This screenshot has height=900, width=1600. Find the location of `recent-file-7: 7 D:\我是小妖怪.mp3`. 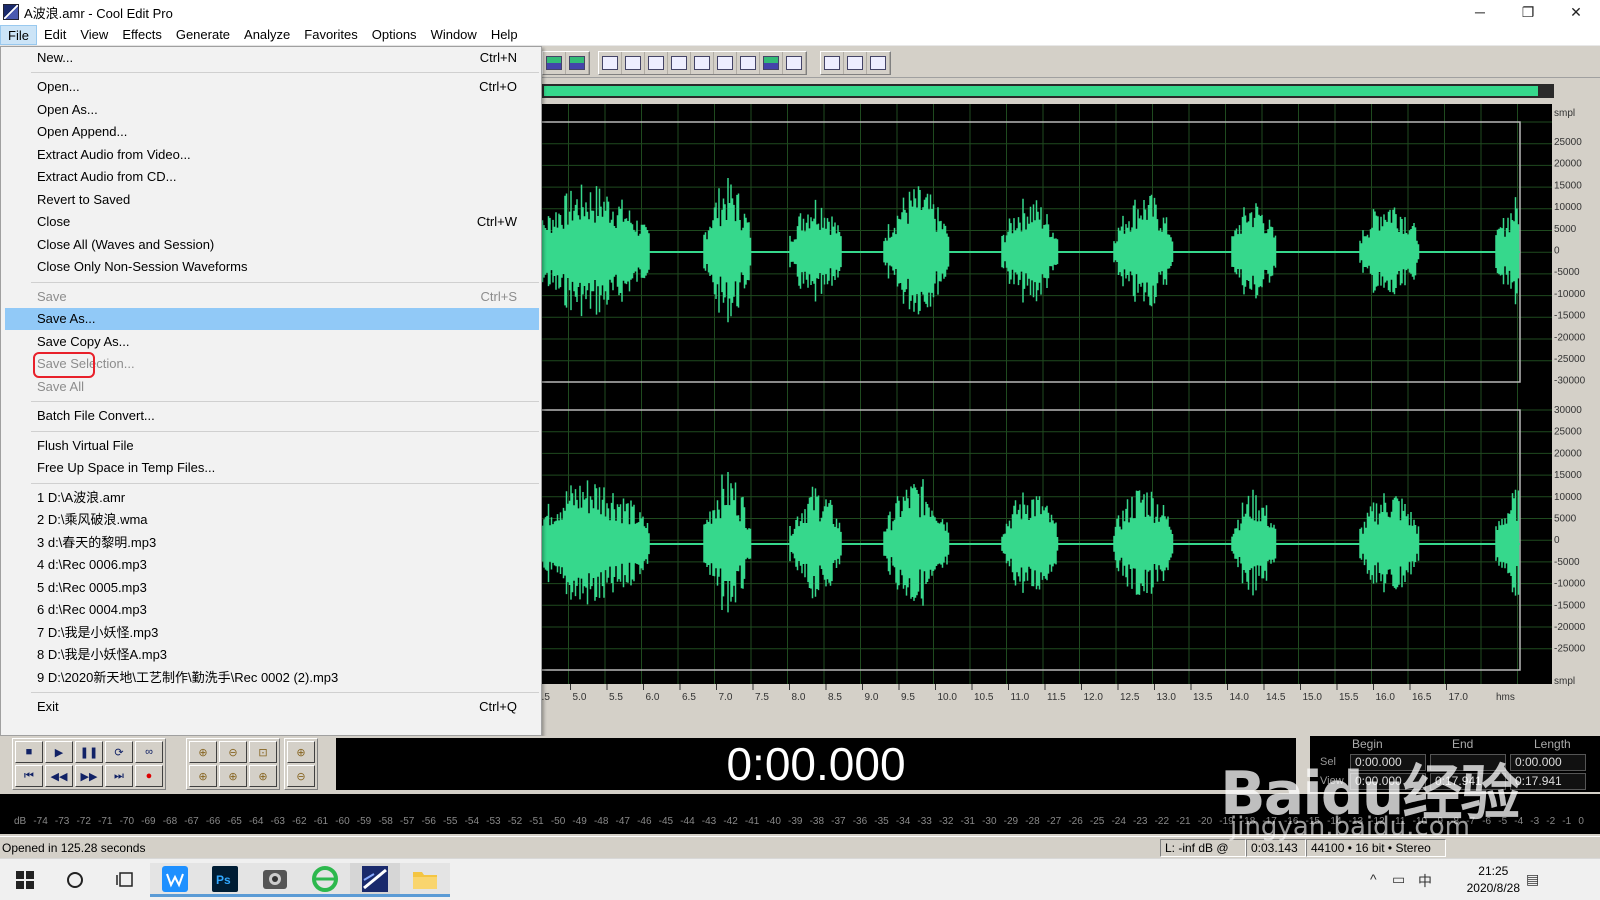

recent-file-7: 7 D:\我是小妖怪.mp3 is located at coordinates (272, 633).